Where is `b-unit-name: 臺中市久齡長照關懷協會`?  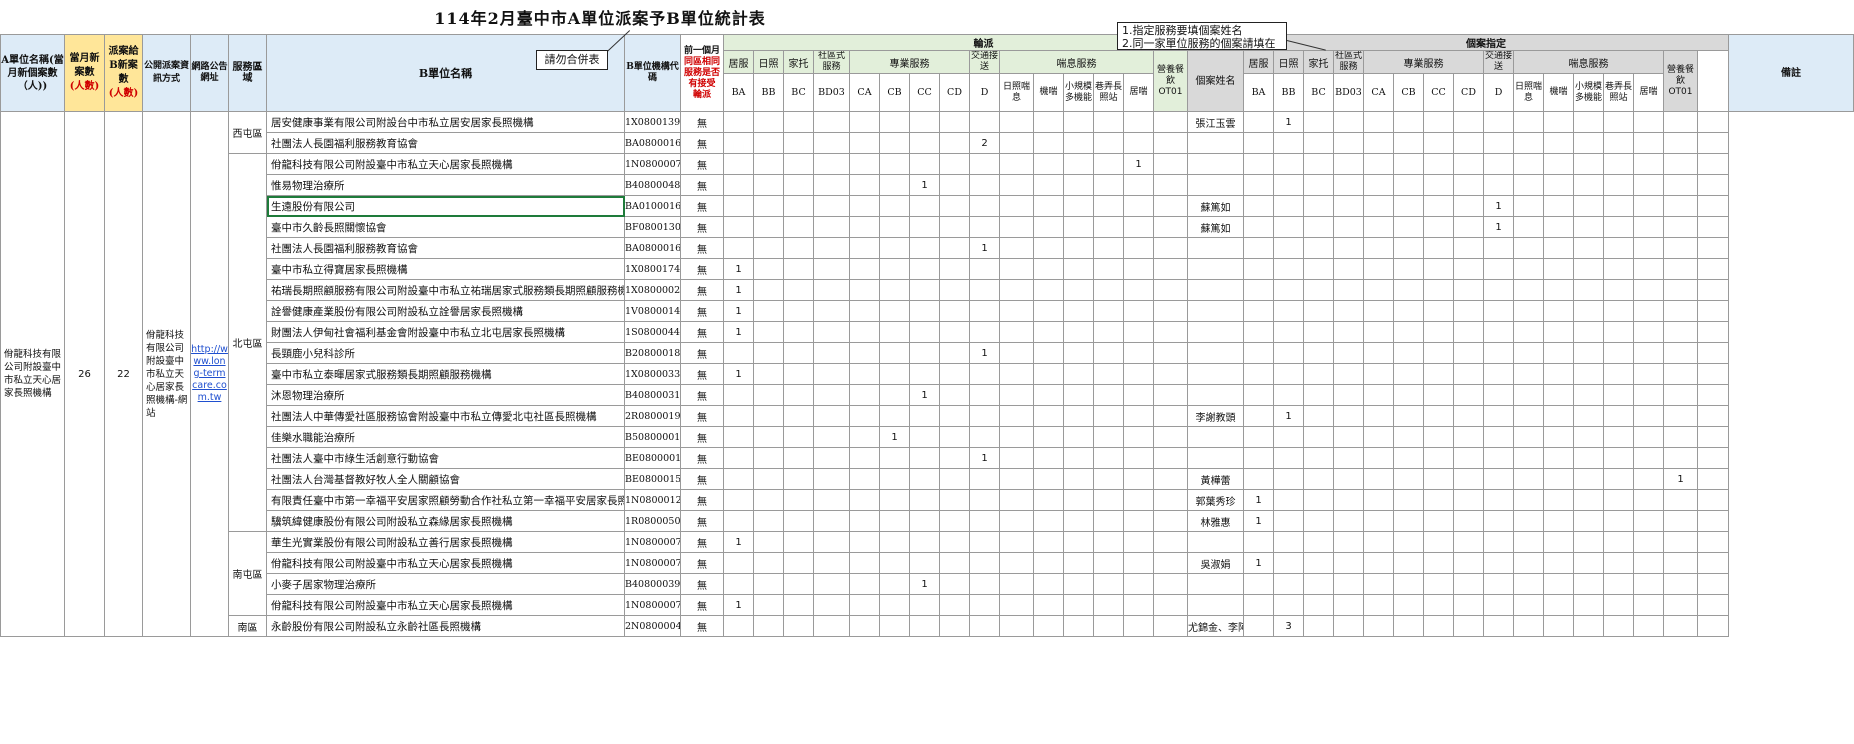 b-unit-name: 臺中市久齡長照關懷協會 is located at coordinates (445, 227).